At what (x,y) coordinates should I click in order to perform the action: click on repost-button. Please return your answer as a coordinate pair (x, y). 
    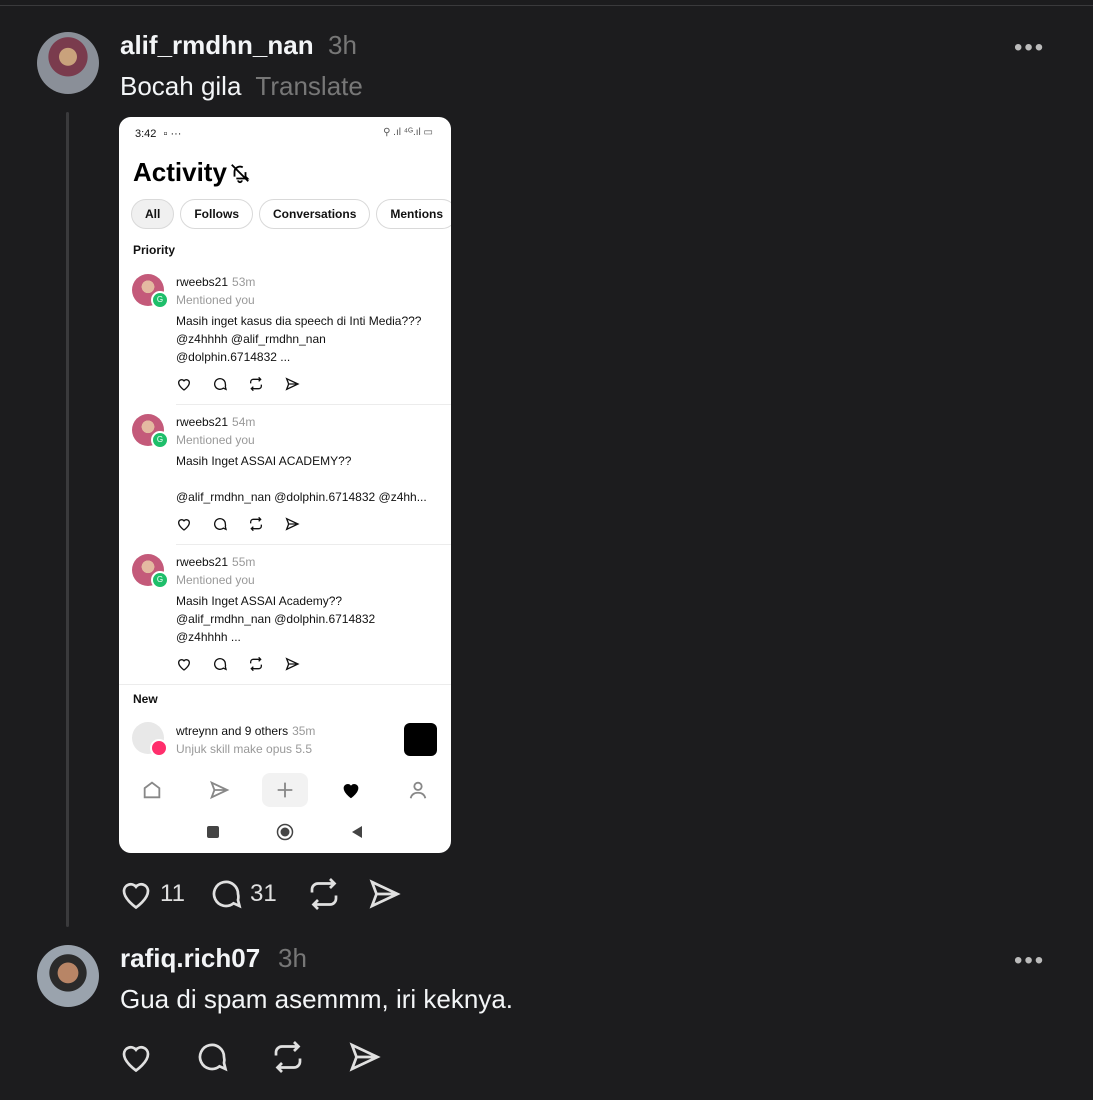
    Looking at the image, I should click on (288, 1057).